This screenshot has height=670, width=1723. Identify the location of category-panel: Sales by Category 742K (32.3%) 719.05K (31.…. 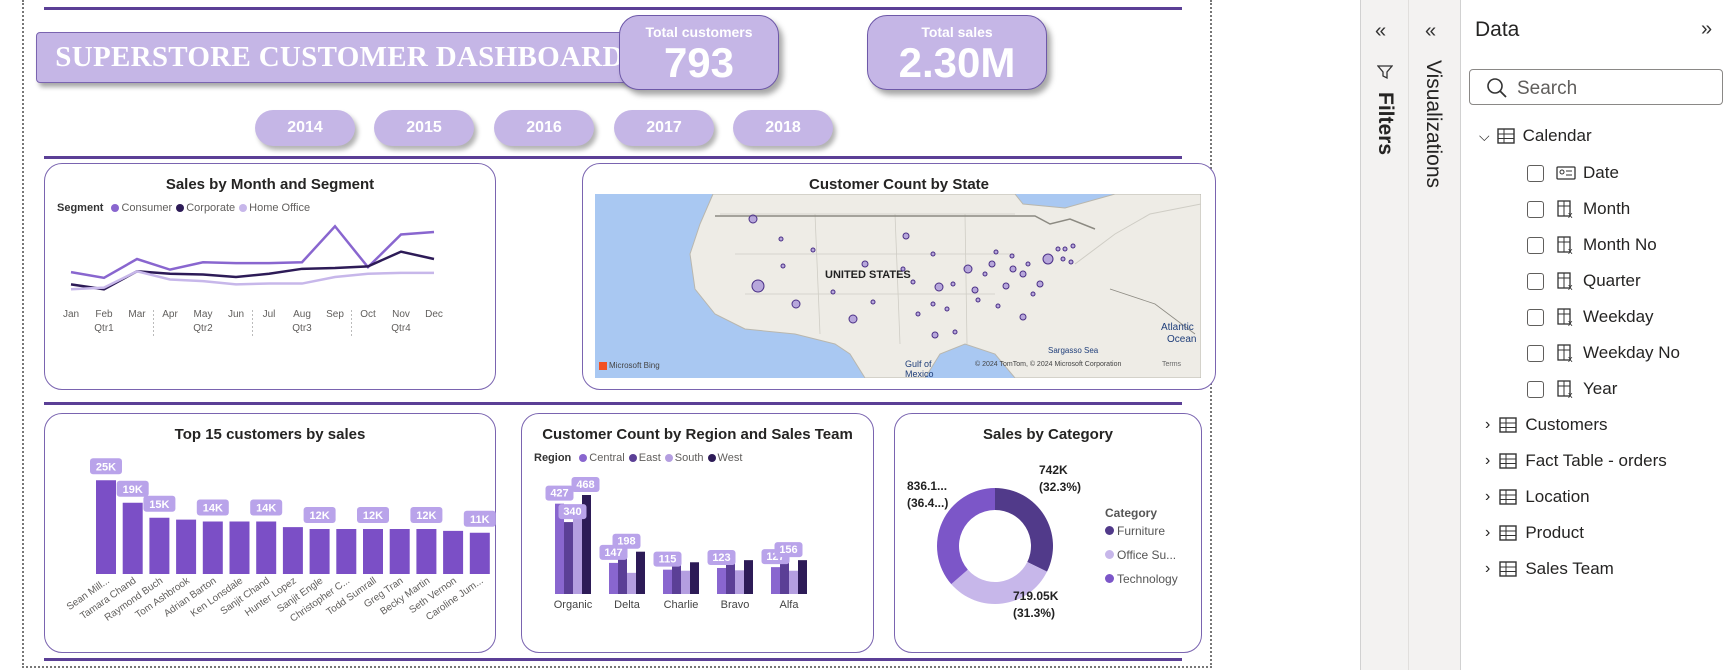
(1048, 533).